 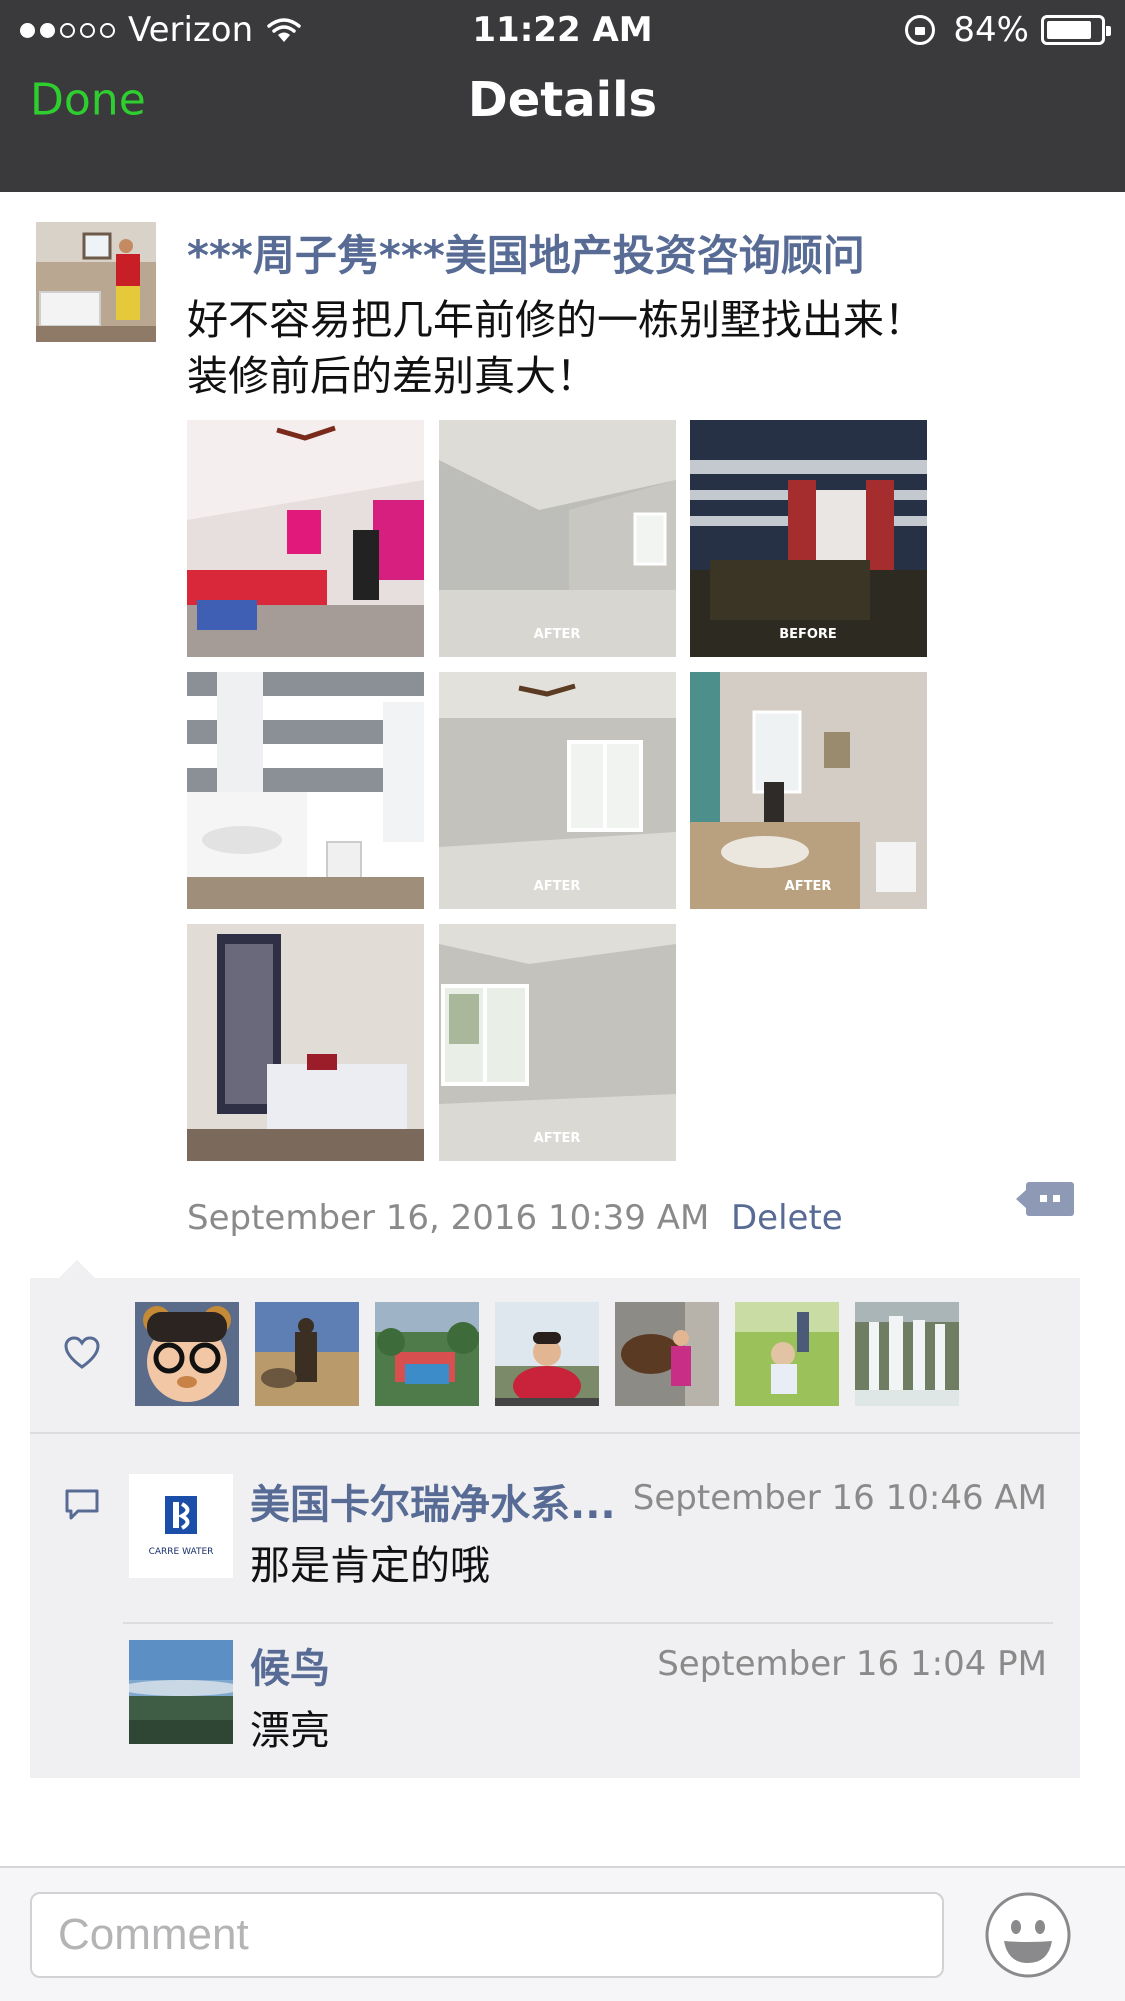 What do you see at coordinates (181, 1526) in the screenshot?
I see `commenter-avatar: CARRE WATER` at bounding box center [181, 1526].